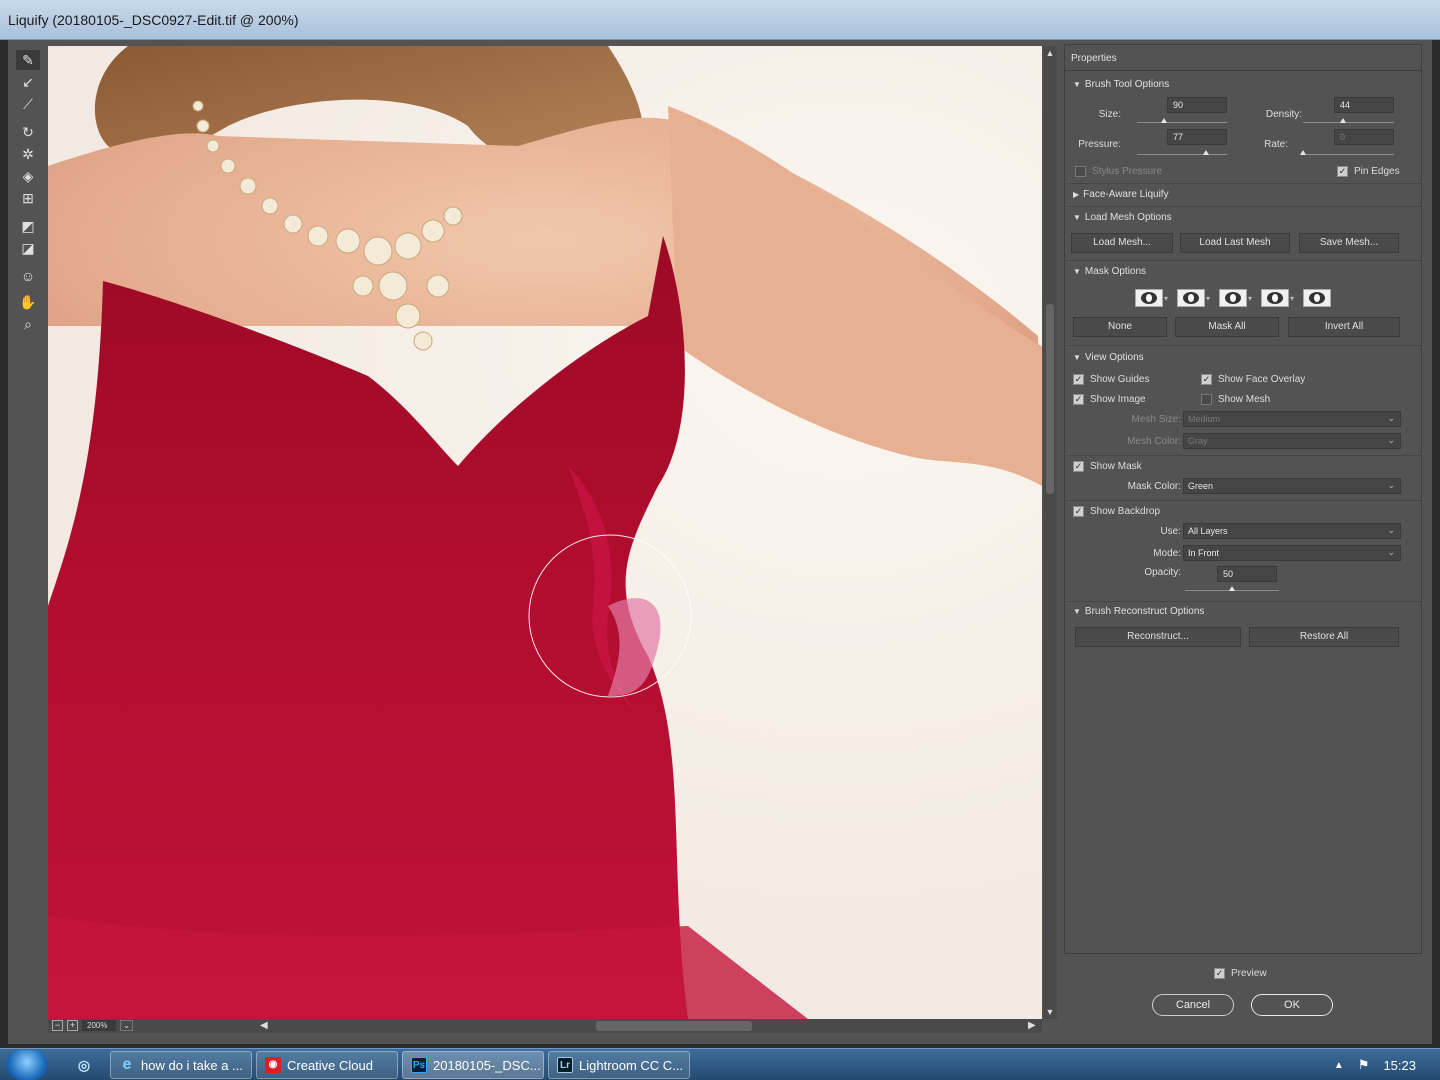 The width and height of the screenshot is (1440, 1080). What do you see at coordinates (1292, 419) in the screenshot?
I see `mesh-size-select: Medium ⌄` at bounding box center [1292, 419].